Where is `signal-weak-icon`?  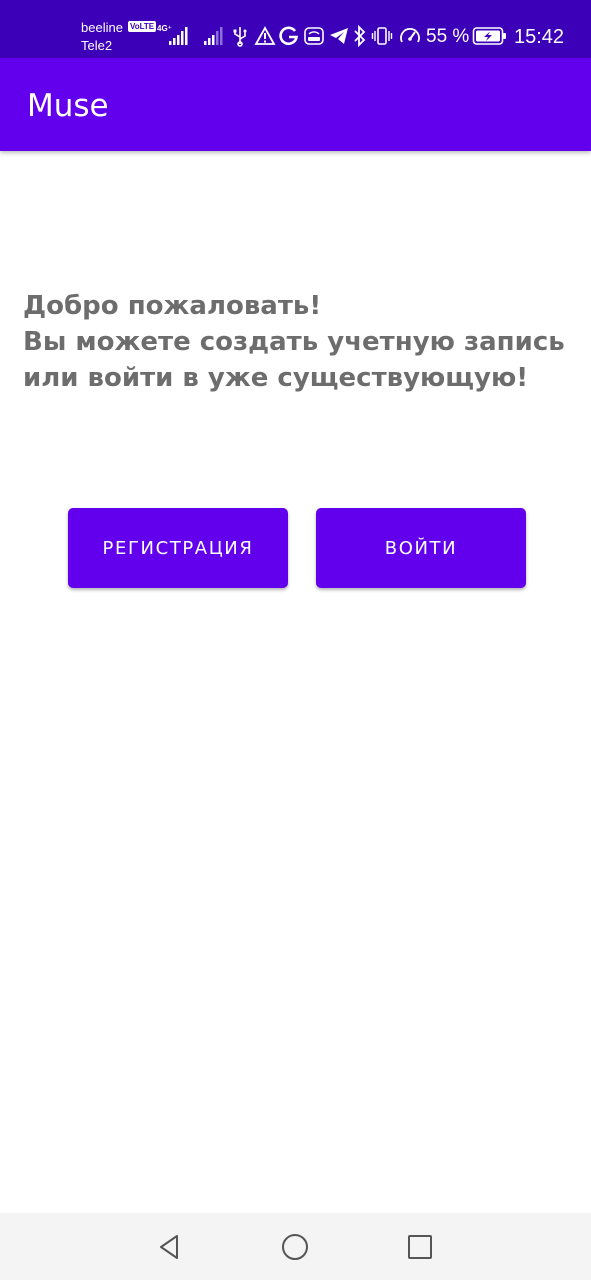
signal-weak-icon is located at coordinates (213, 36).